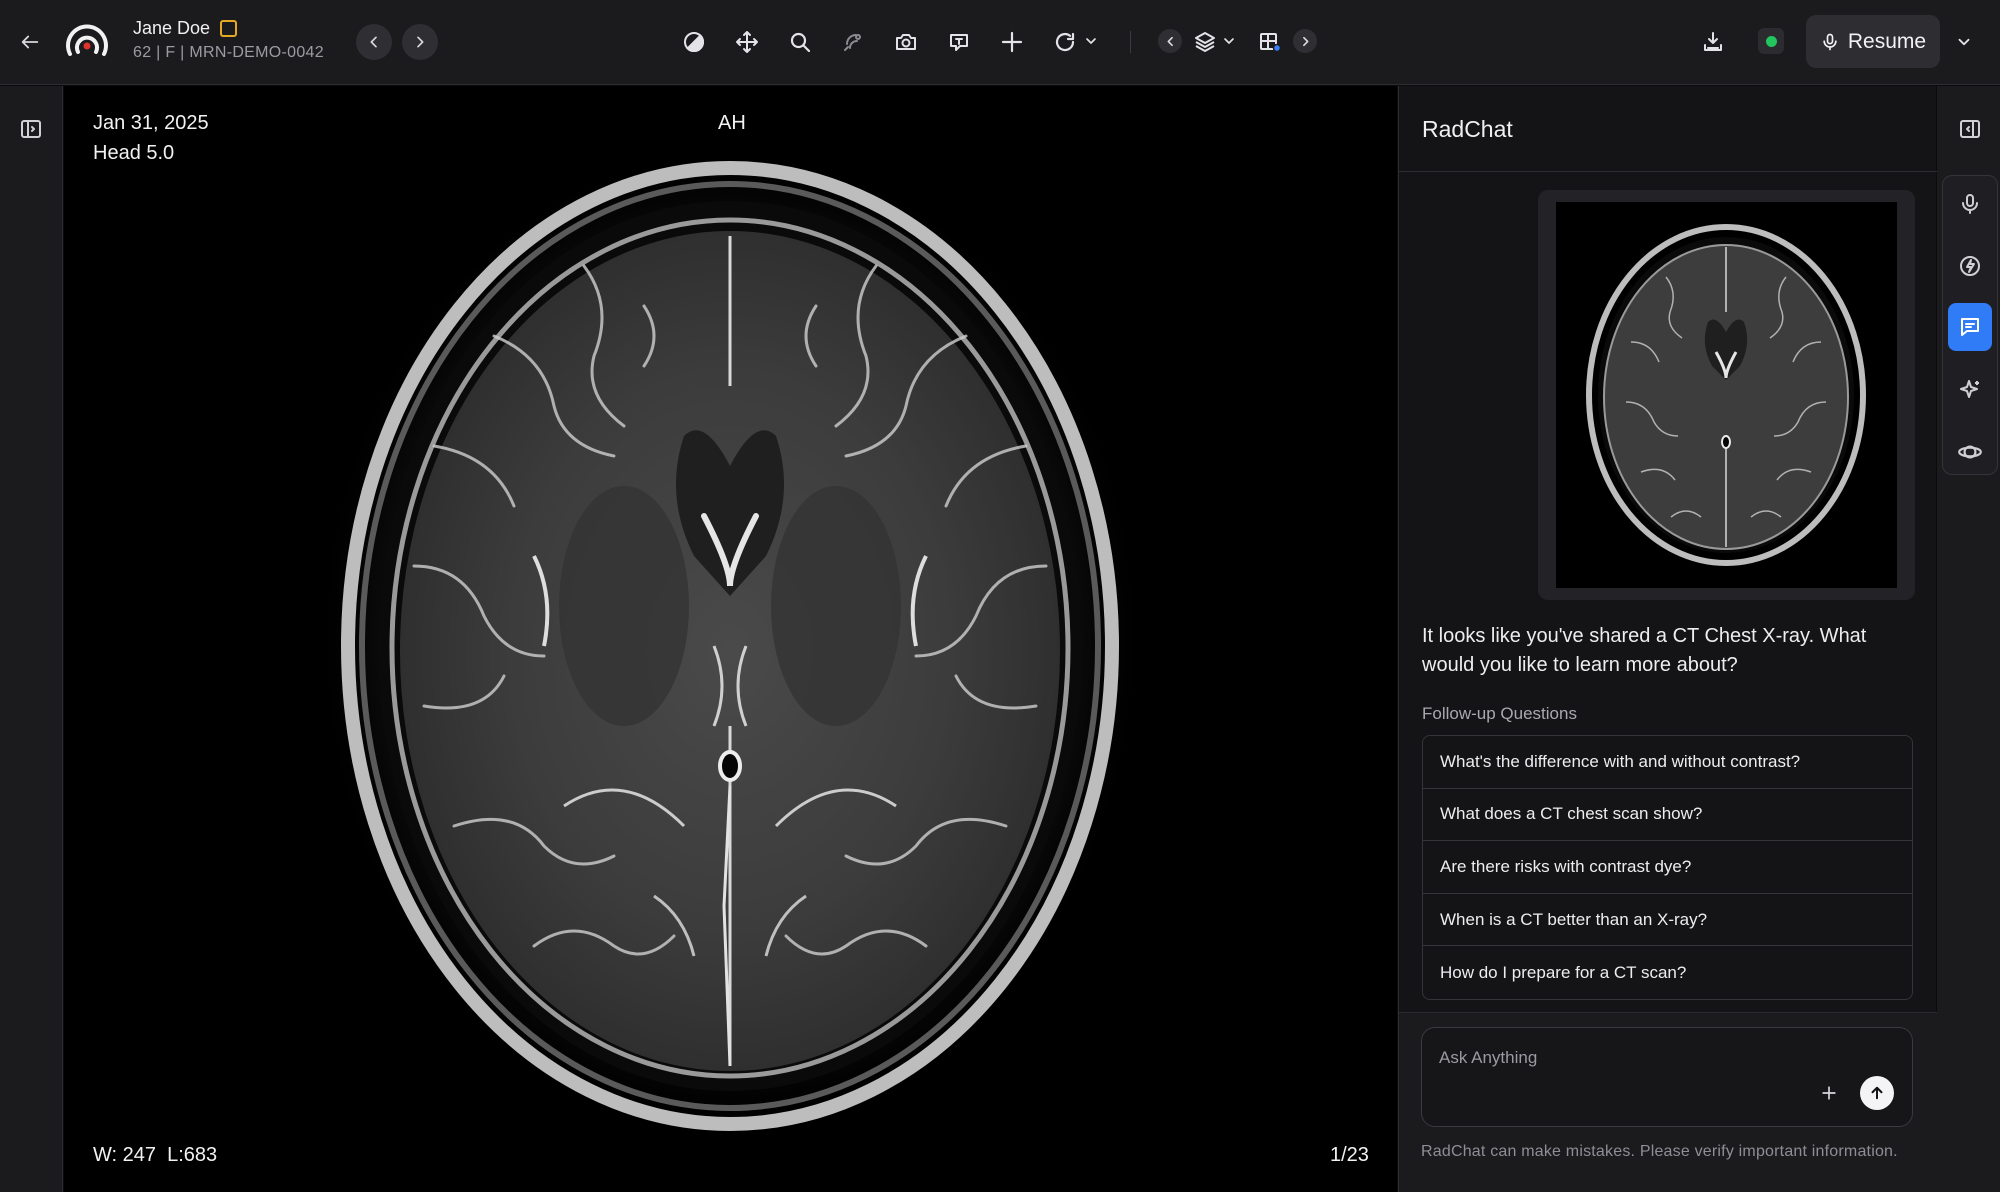  I want to click on orientation-marker: AH, so click(732, 123).